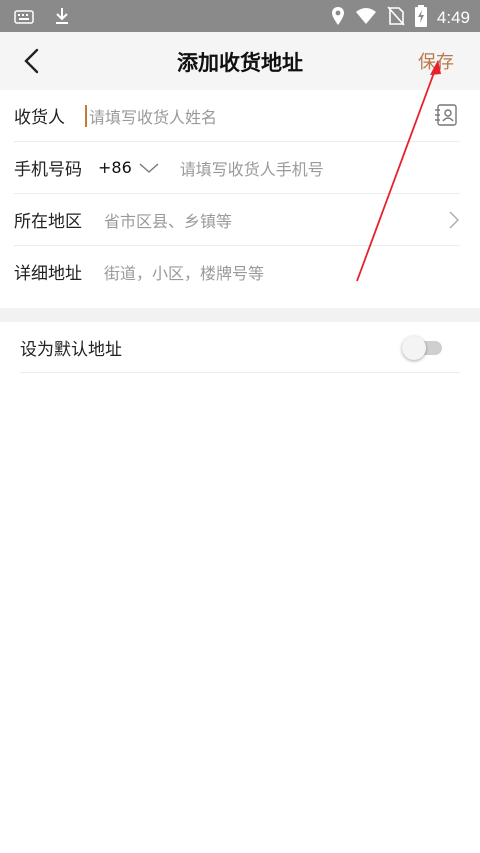  I want to click on phone-input: 请填写收货人手机号, so click(252, 168).